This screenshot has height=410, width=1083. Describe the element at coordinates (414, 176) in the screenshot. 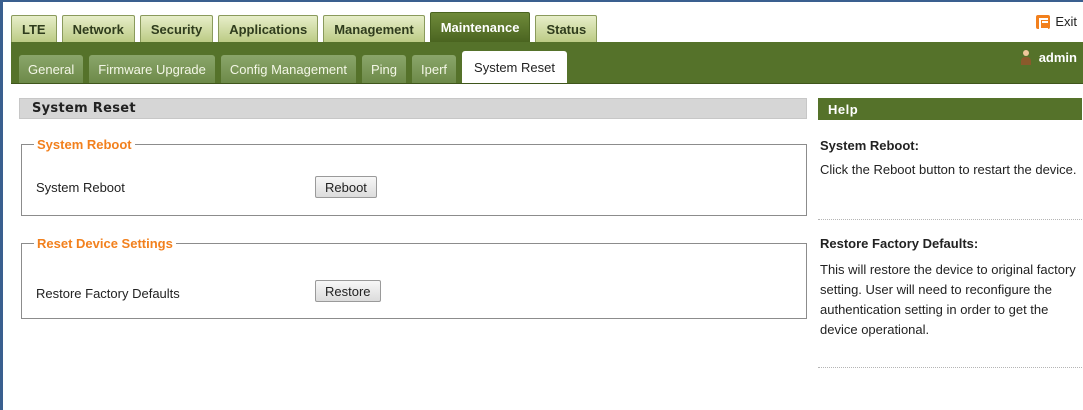

I see `system-reboot-group: System Reboot System Reboot Reboot` at that location.